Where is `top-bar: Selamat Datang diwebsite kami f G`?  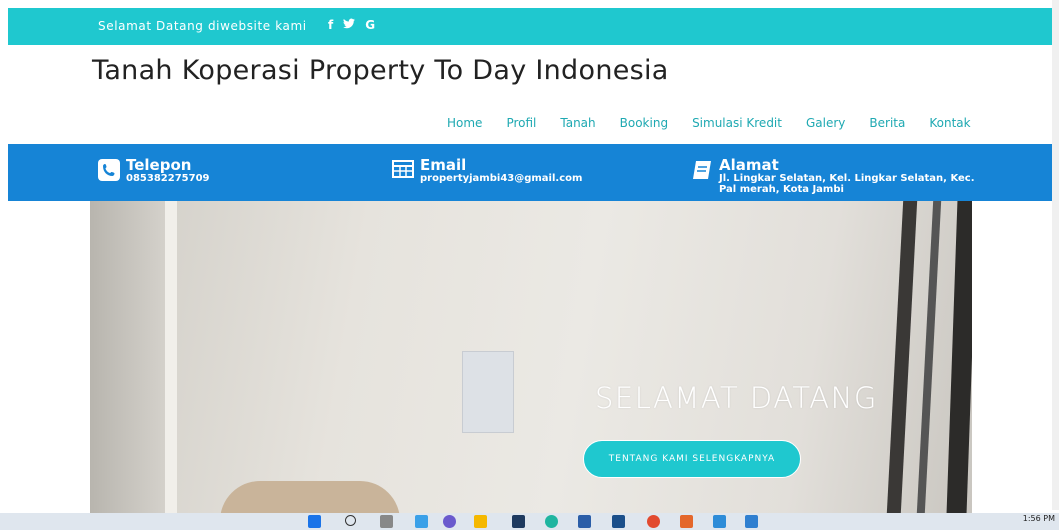 top-bar: Selamat Datang diwebsite kami f G is located at coordinates (530, 26).